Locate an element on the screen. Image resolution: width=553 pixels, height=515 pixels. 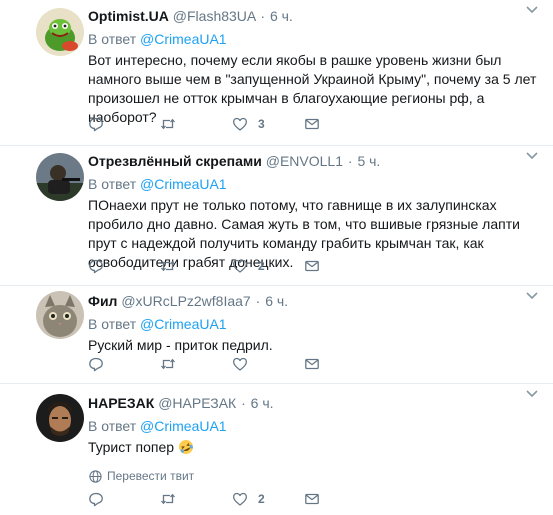
like-button is located at coordinates (268, 364).